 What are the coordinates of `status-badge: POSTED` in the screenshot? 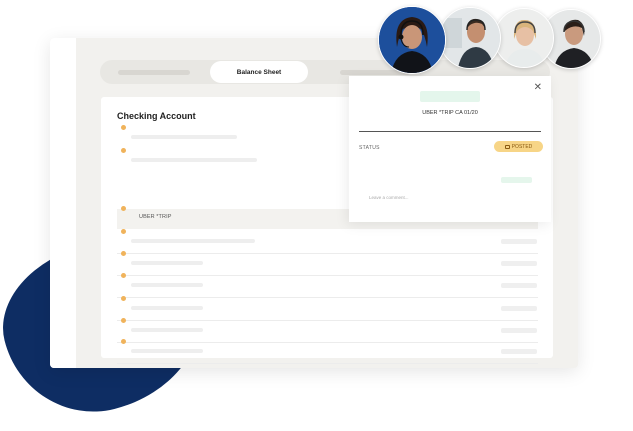 It's located at (518, 146).